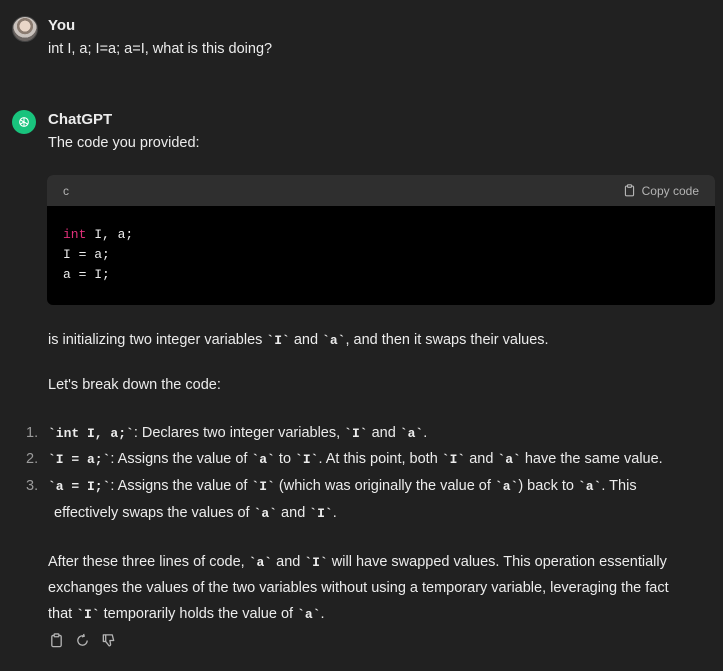 This screenshot has width=723, height=671. What do you see at coordinates (239, 433) in the screenshot?
I see `item-text: : Declares two integer variables,` at bounding box center [239, 433].